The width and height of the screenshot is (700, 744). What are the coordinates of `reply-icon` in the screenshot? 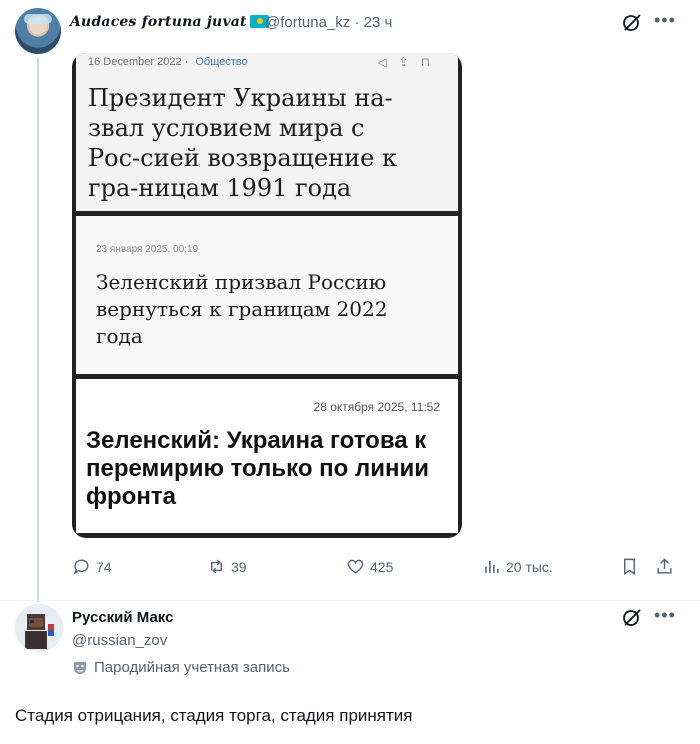 It's located at (81, 567).